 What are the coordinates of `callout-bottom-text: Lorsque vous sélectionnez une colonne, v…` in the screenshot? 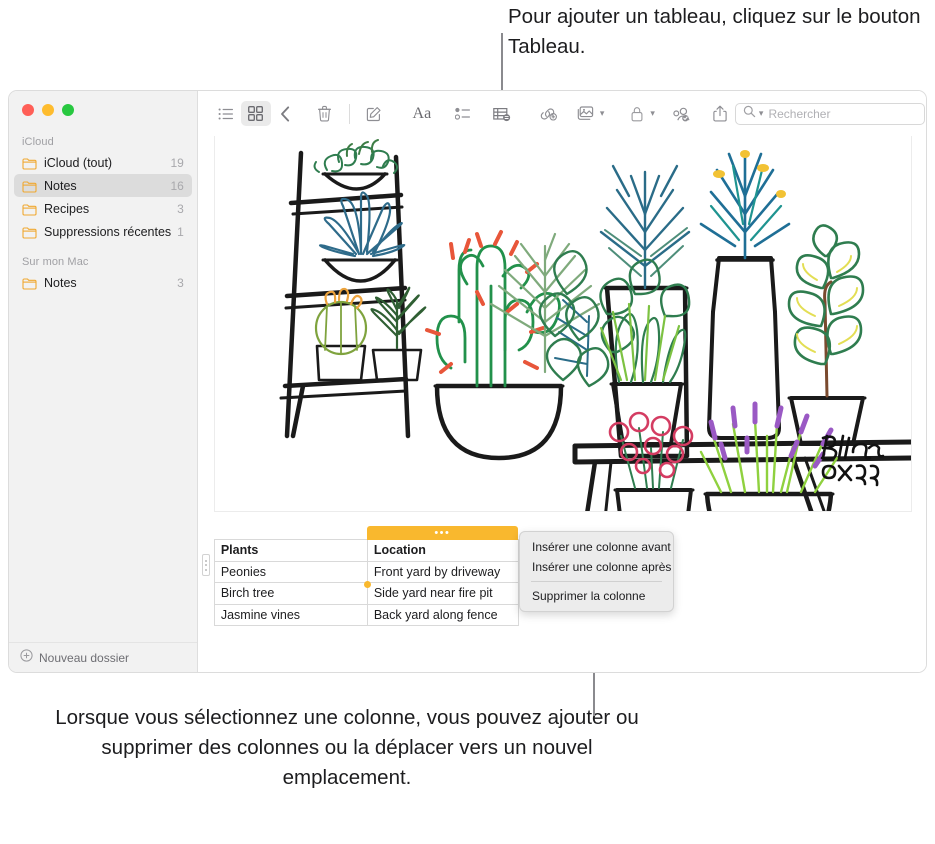 It's located at (347, 747).